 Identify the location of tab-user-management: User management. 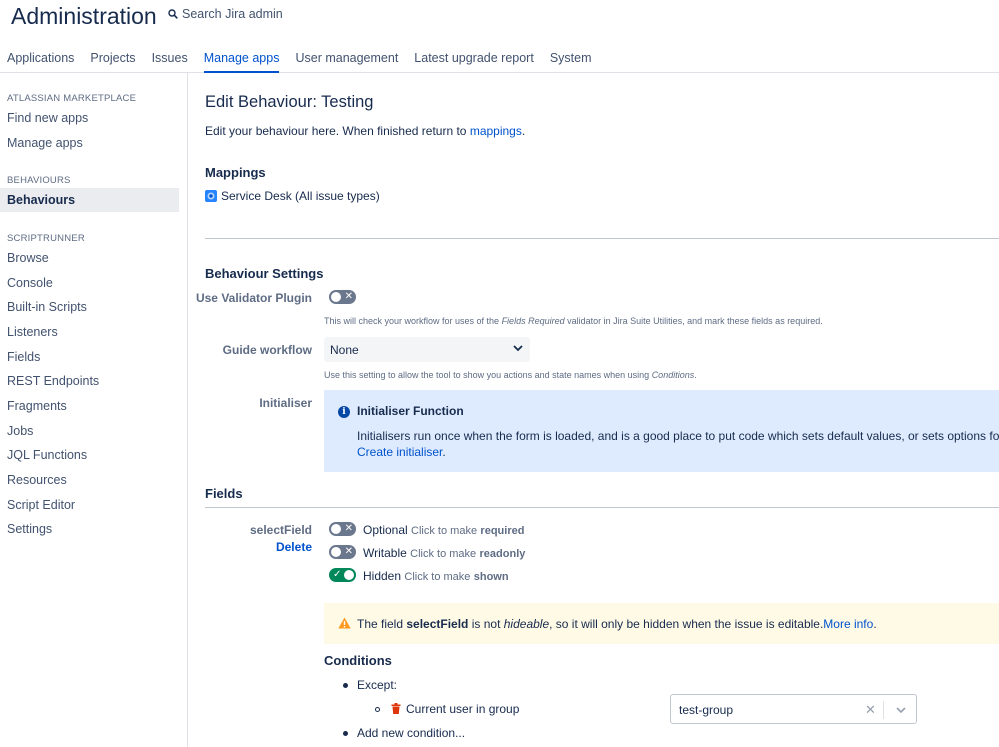
(346, 60).